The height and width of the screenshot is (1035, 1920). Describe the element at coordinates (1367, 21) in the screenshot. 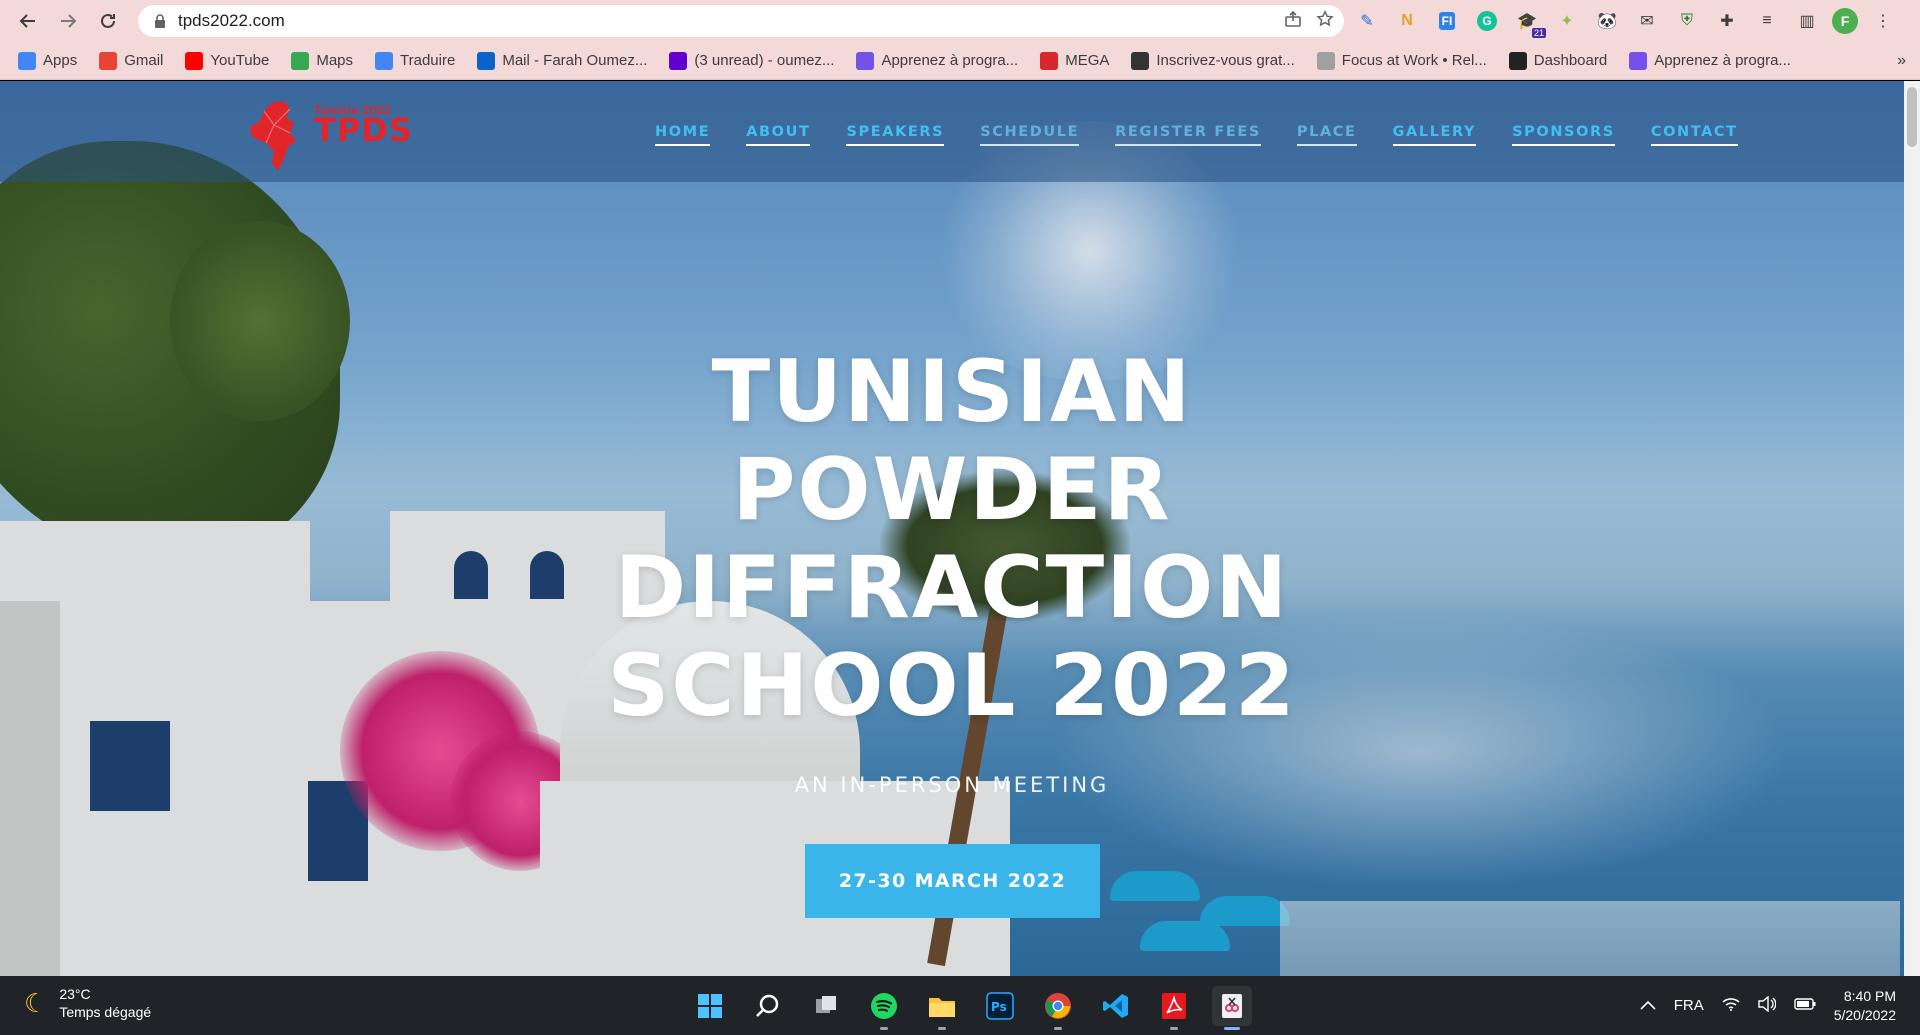

I see `highlighter-icon: ✎` at that location.